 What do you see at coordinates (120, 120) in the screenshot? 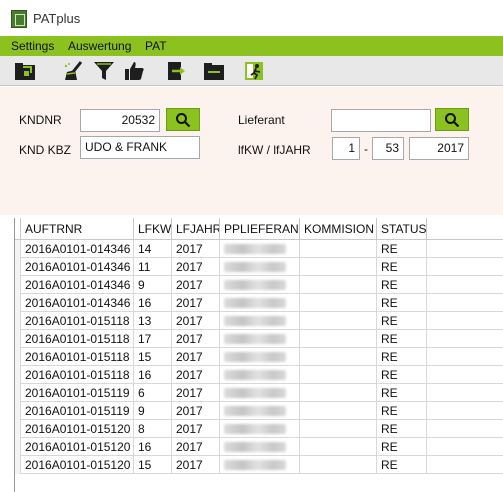
I see `kndnr-input: 20532` at bounding box center [120, 120].